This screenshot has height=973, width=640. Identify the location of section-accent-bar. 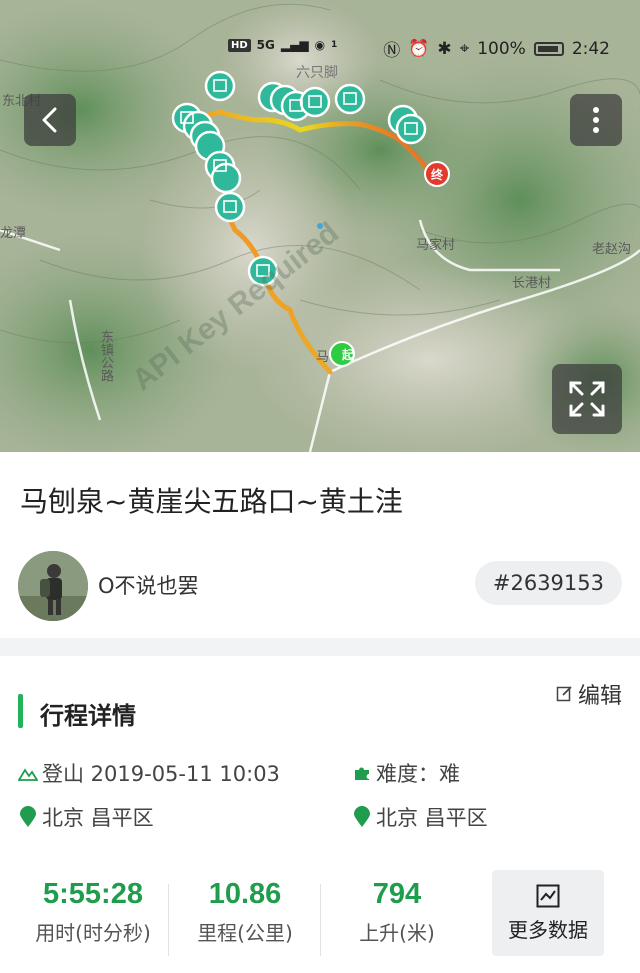
(20, 711).